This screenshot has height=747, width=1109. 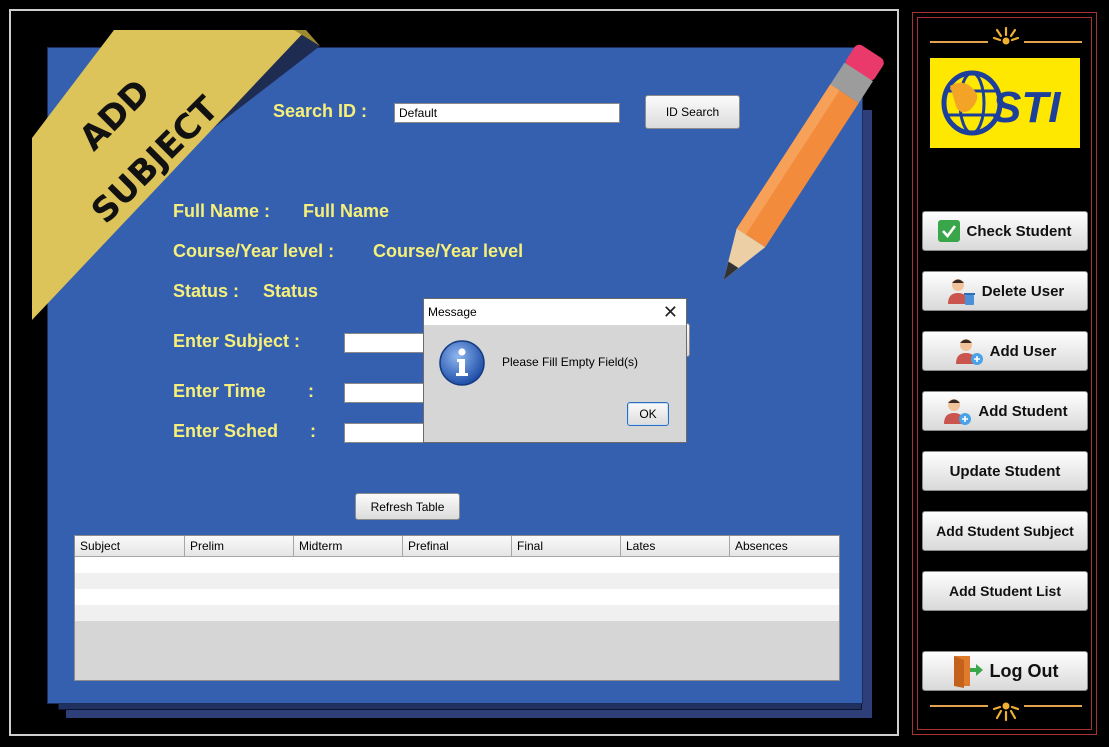 I want to click on course-year-label: Course/Year level :, so click(x=254, y=251).